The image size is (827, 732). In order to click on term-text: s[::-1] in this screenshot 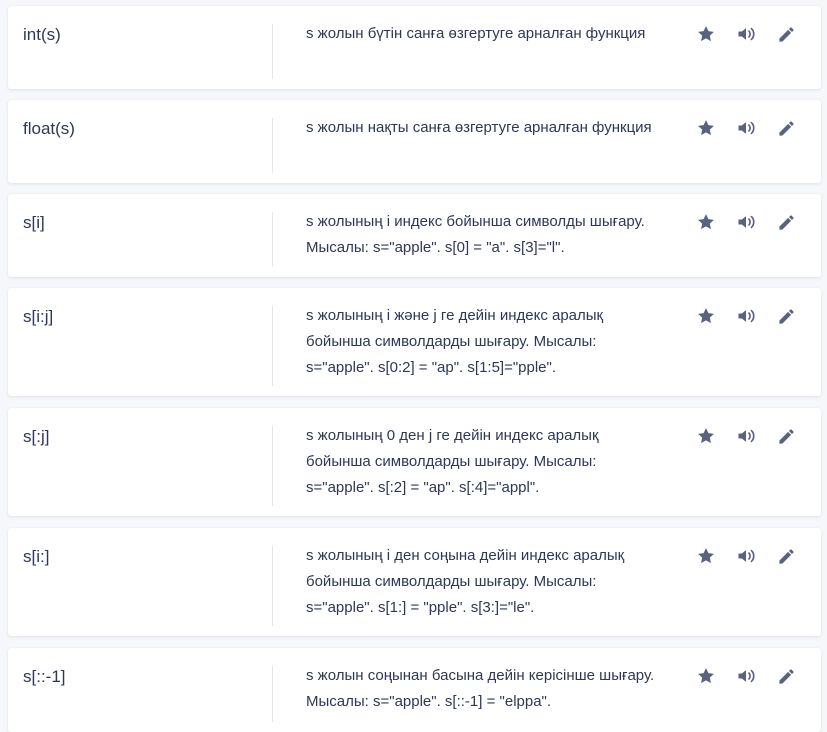, I will do `click(44, 676)`.